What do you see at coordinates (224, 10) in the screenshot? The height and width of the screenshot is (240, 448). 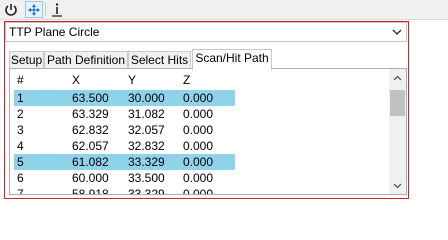 I see `toolbar` at bounding box center [224, 10].